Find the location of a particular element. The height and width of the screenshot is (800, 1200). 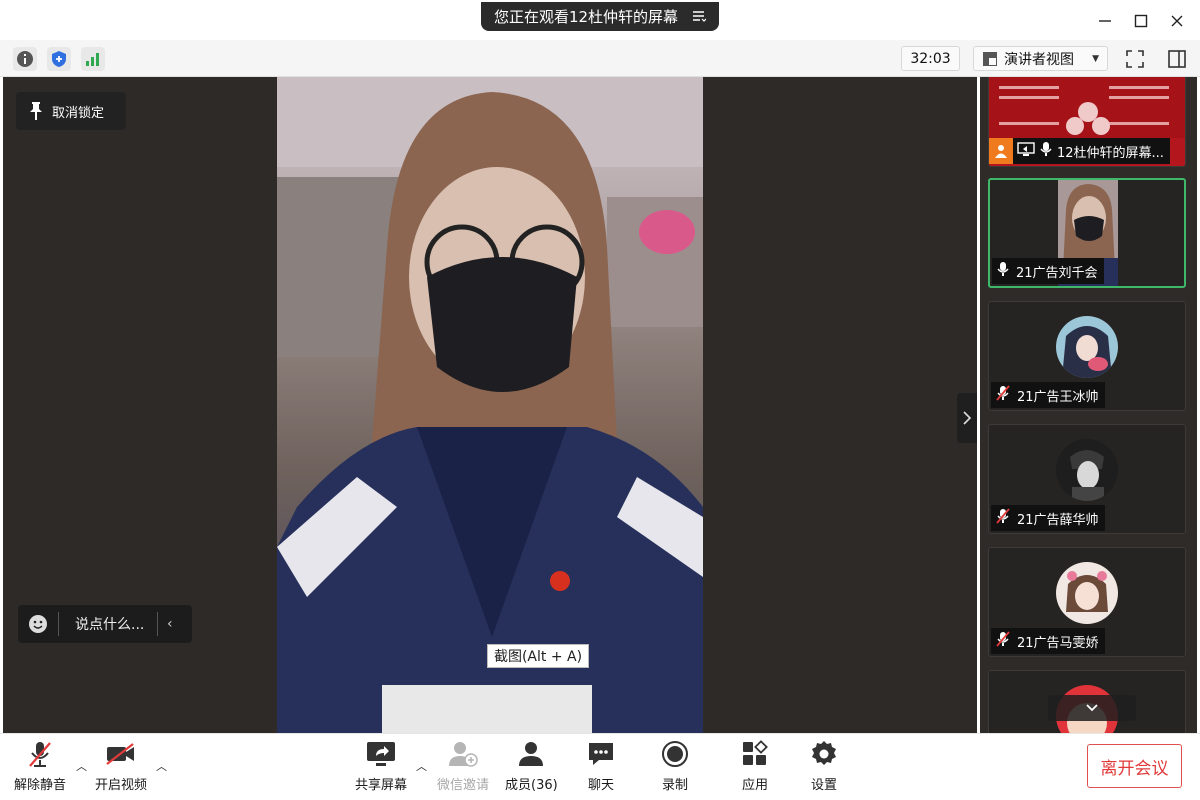

share-screen-button: 共享屏幕 is located at coordinates (381, 766).